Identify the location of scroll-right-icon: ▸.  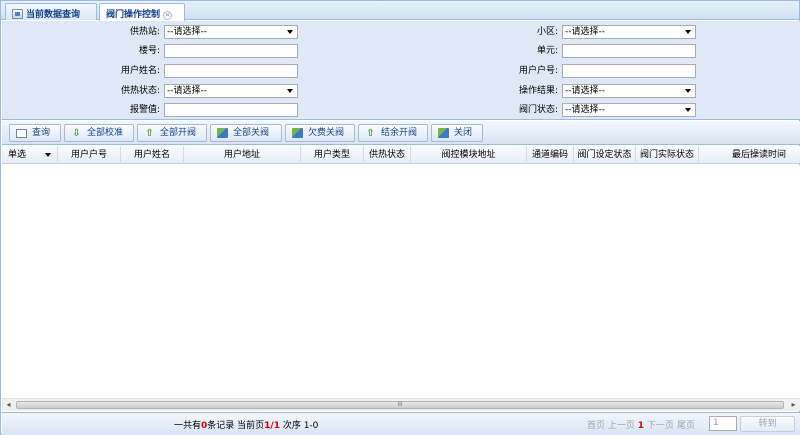
(793, 405).